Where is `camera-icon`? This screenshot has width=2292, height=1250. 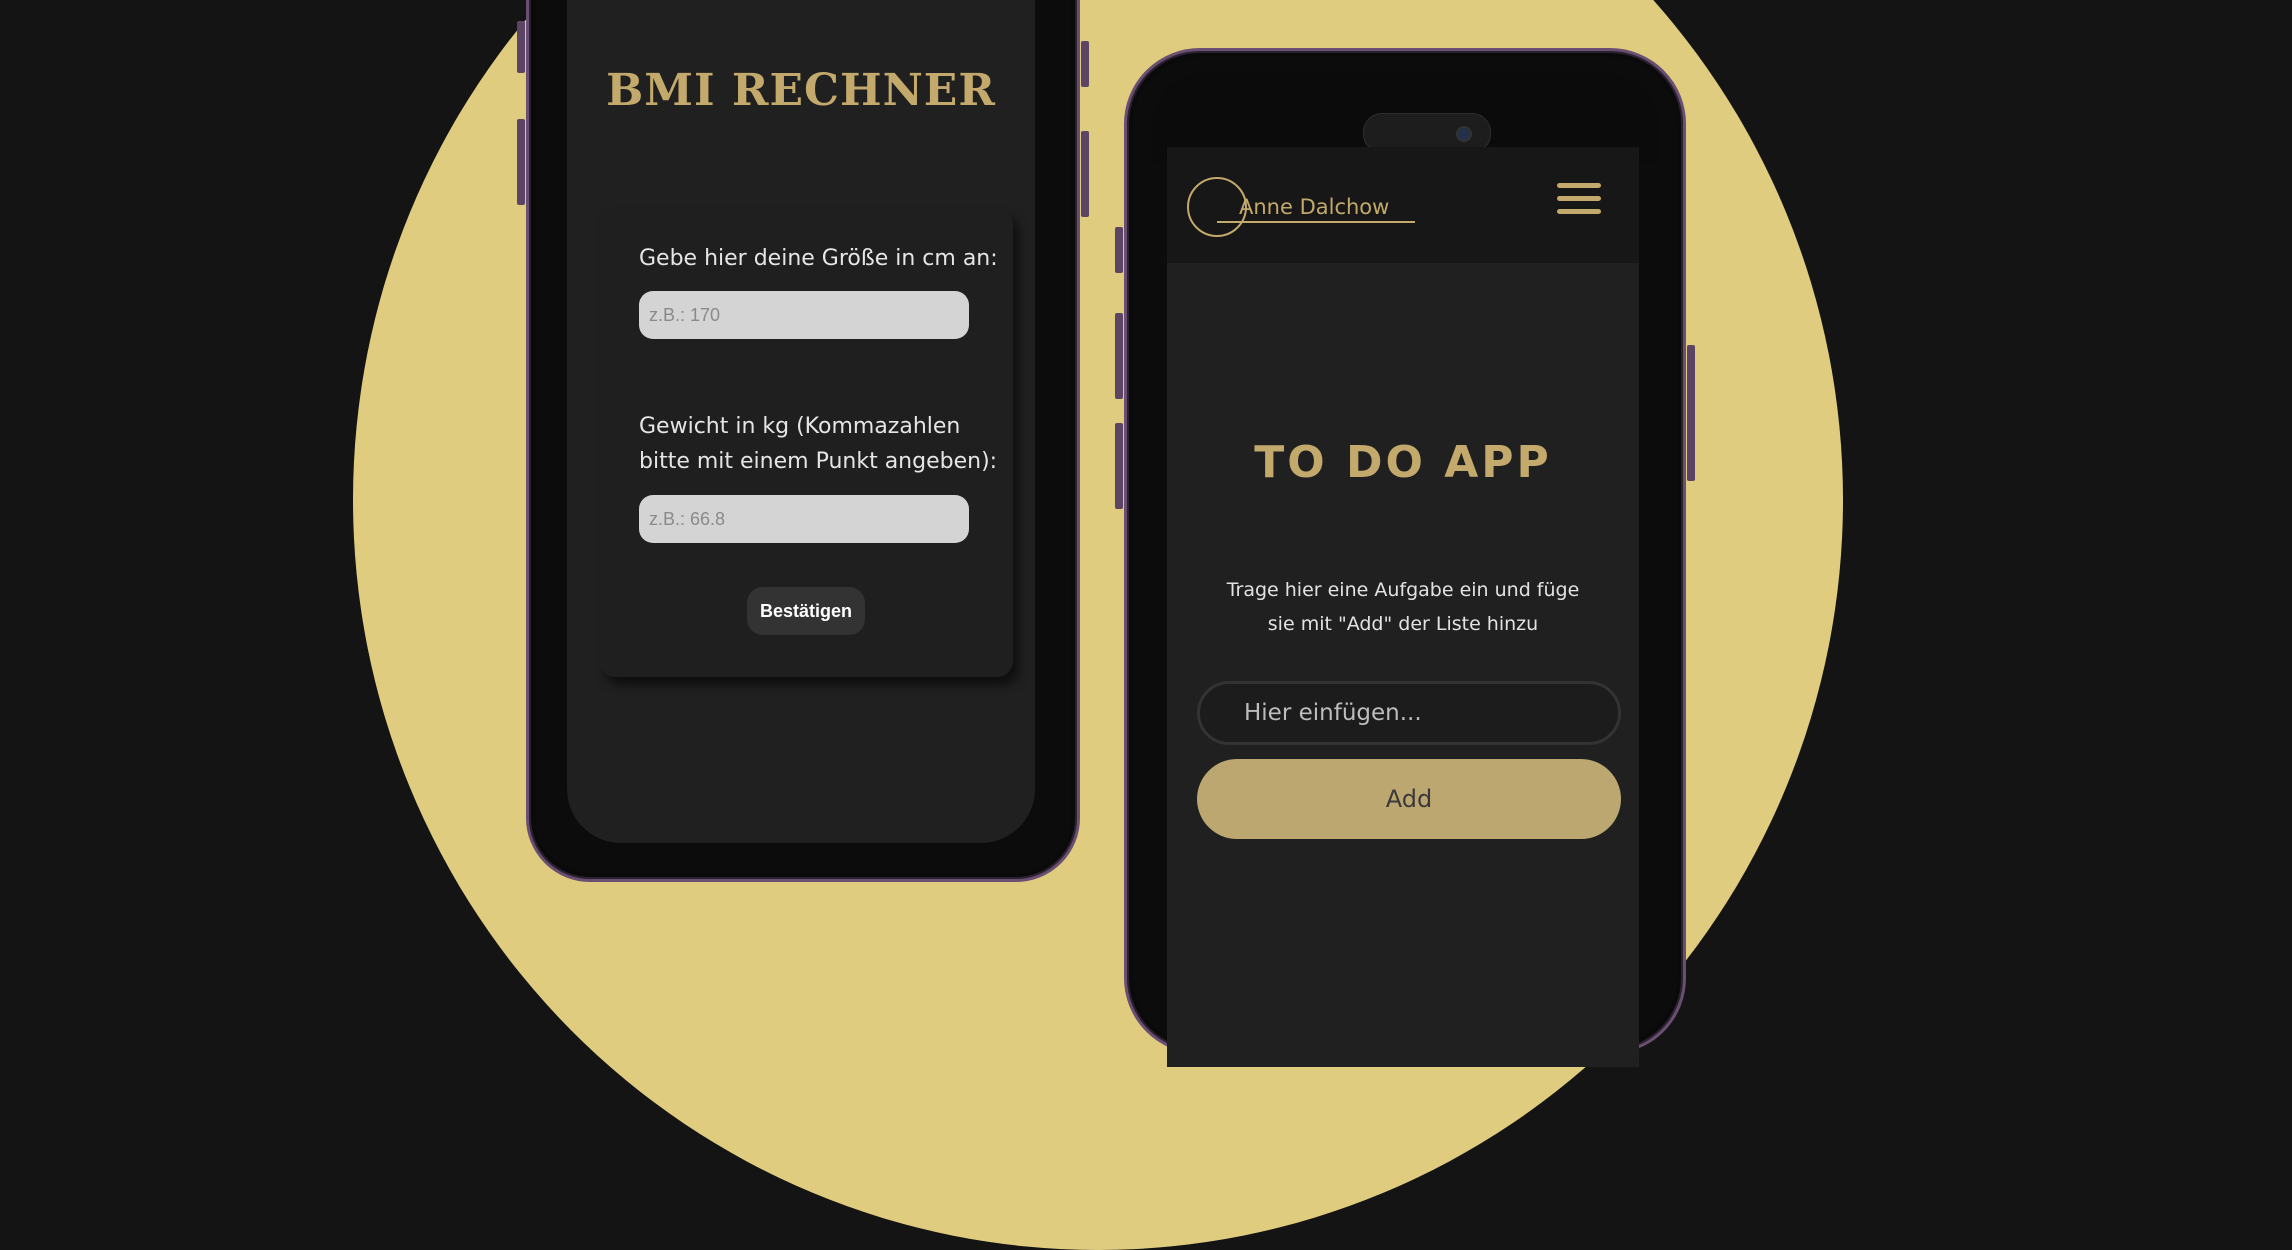 camera-icon is located at coordinates (1464, 134).